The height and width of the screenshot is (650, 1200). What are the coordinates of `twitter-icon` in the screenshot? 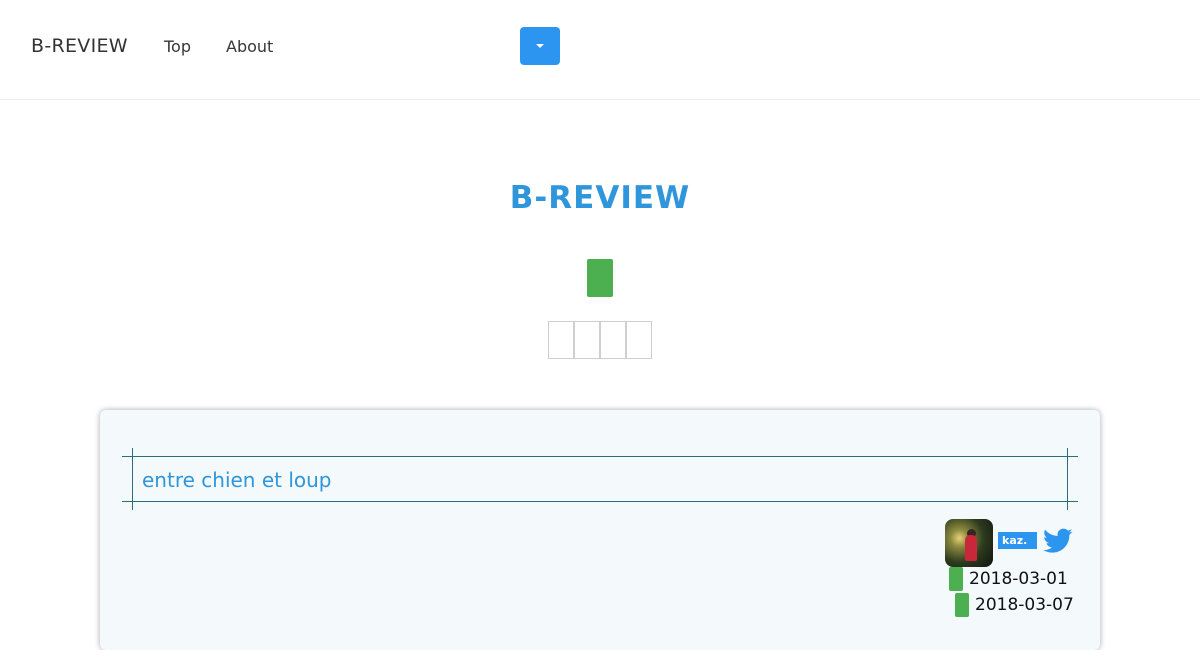 It's located at (1058, 541).